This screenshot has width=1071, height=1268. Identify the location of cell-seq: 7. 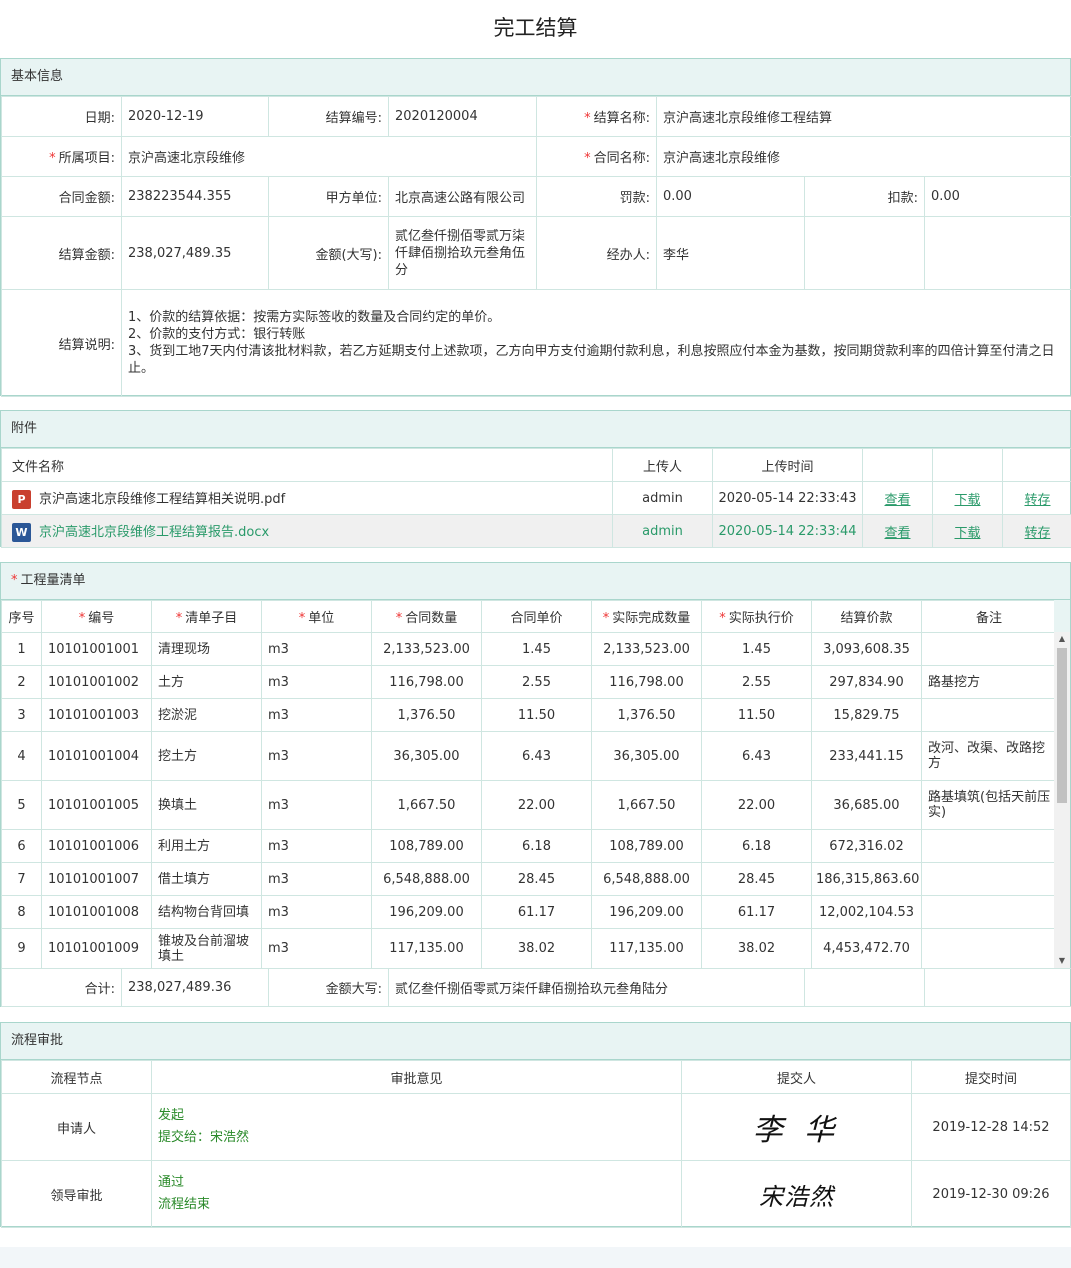
(21, 879).